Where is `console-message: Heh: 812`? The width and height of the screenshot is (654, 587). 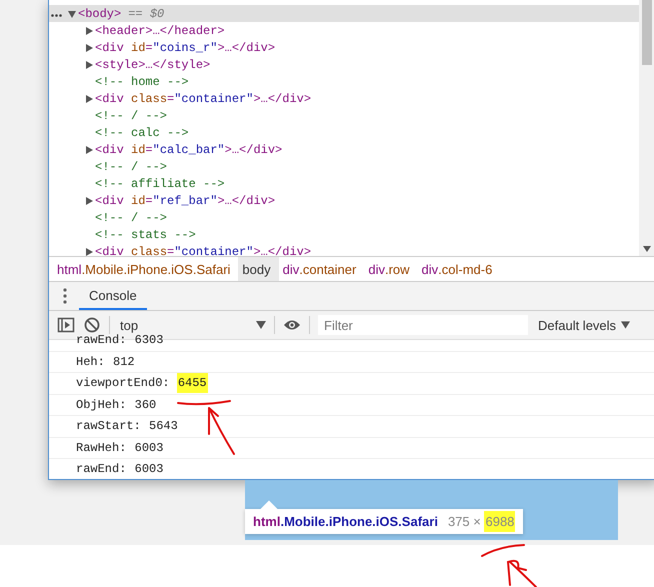 console-message: Heh: 812 is located at coordinates (351, 362).